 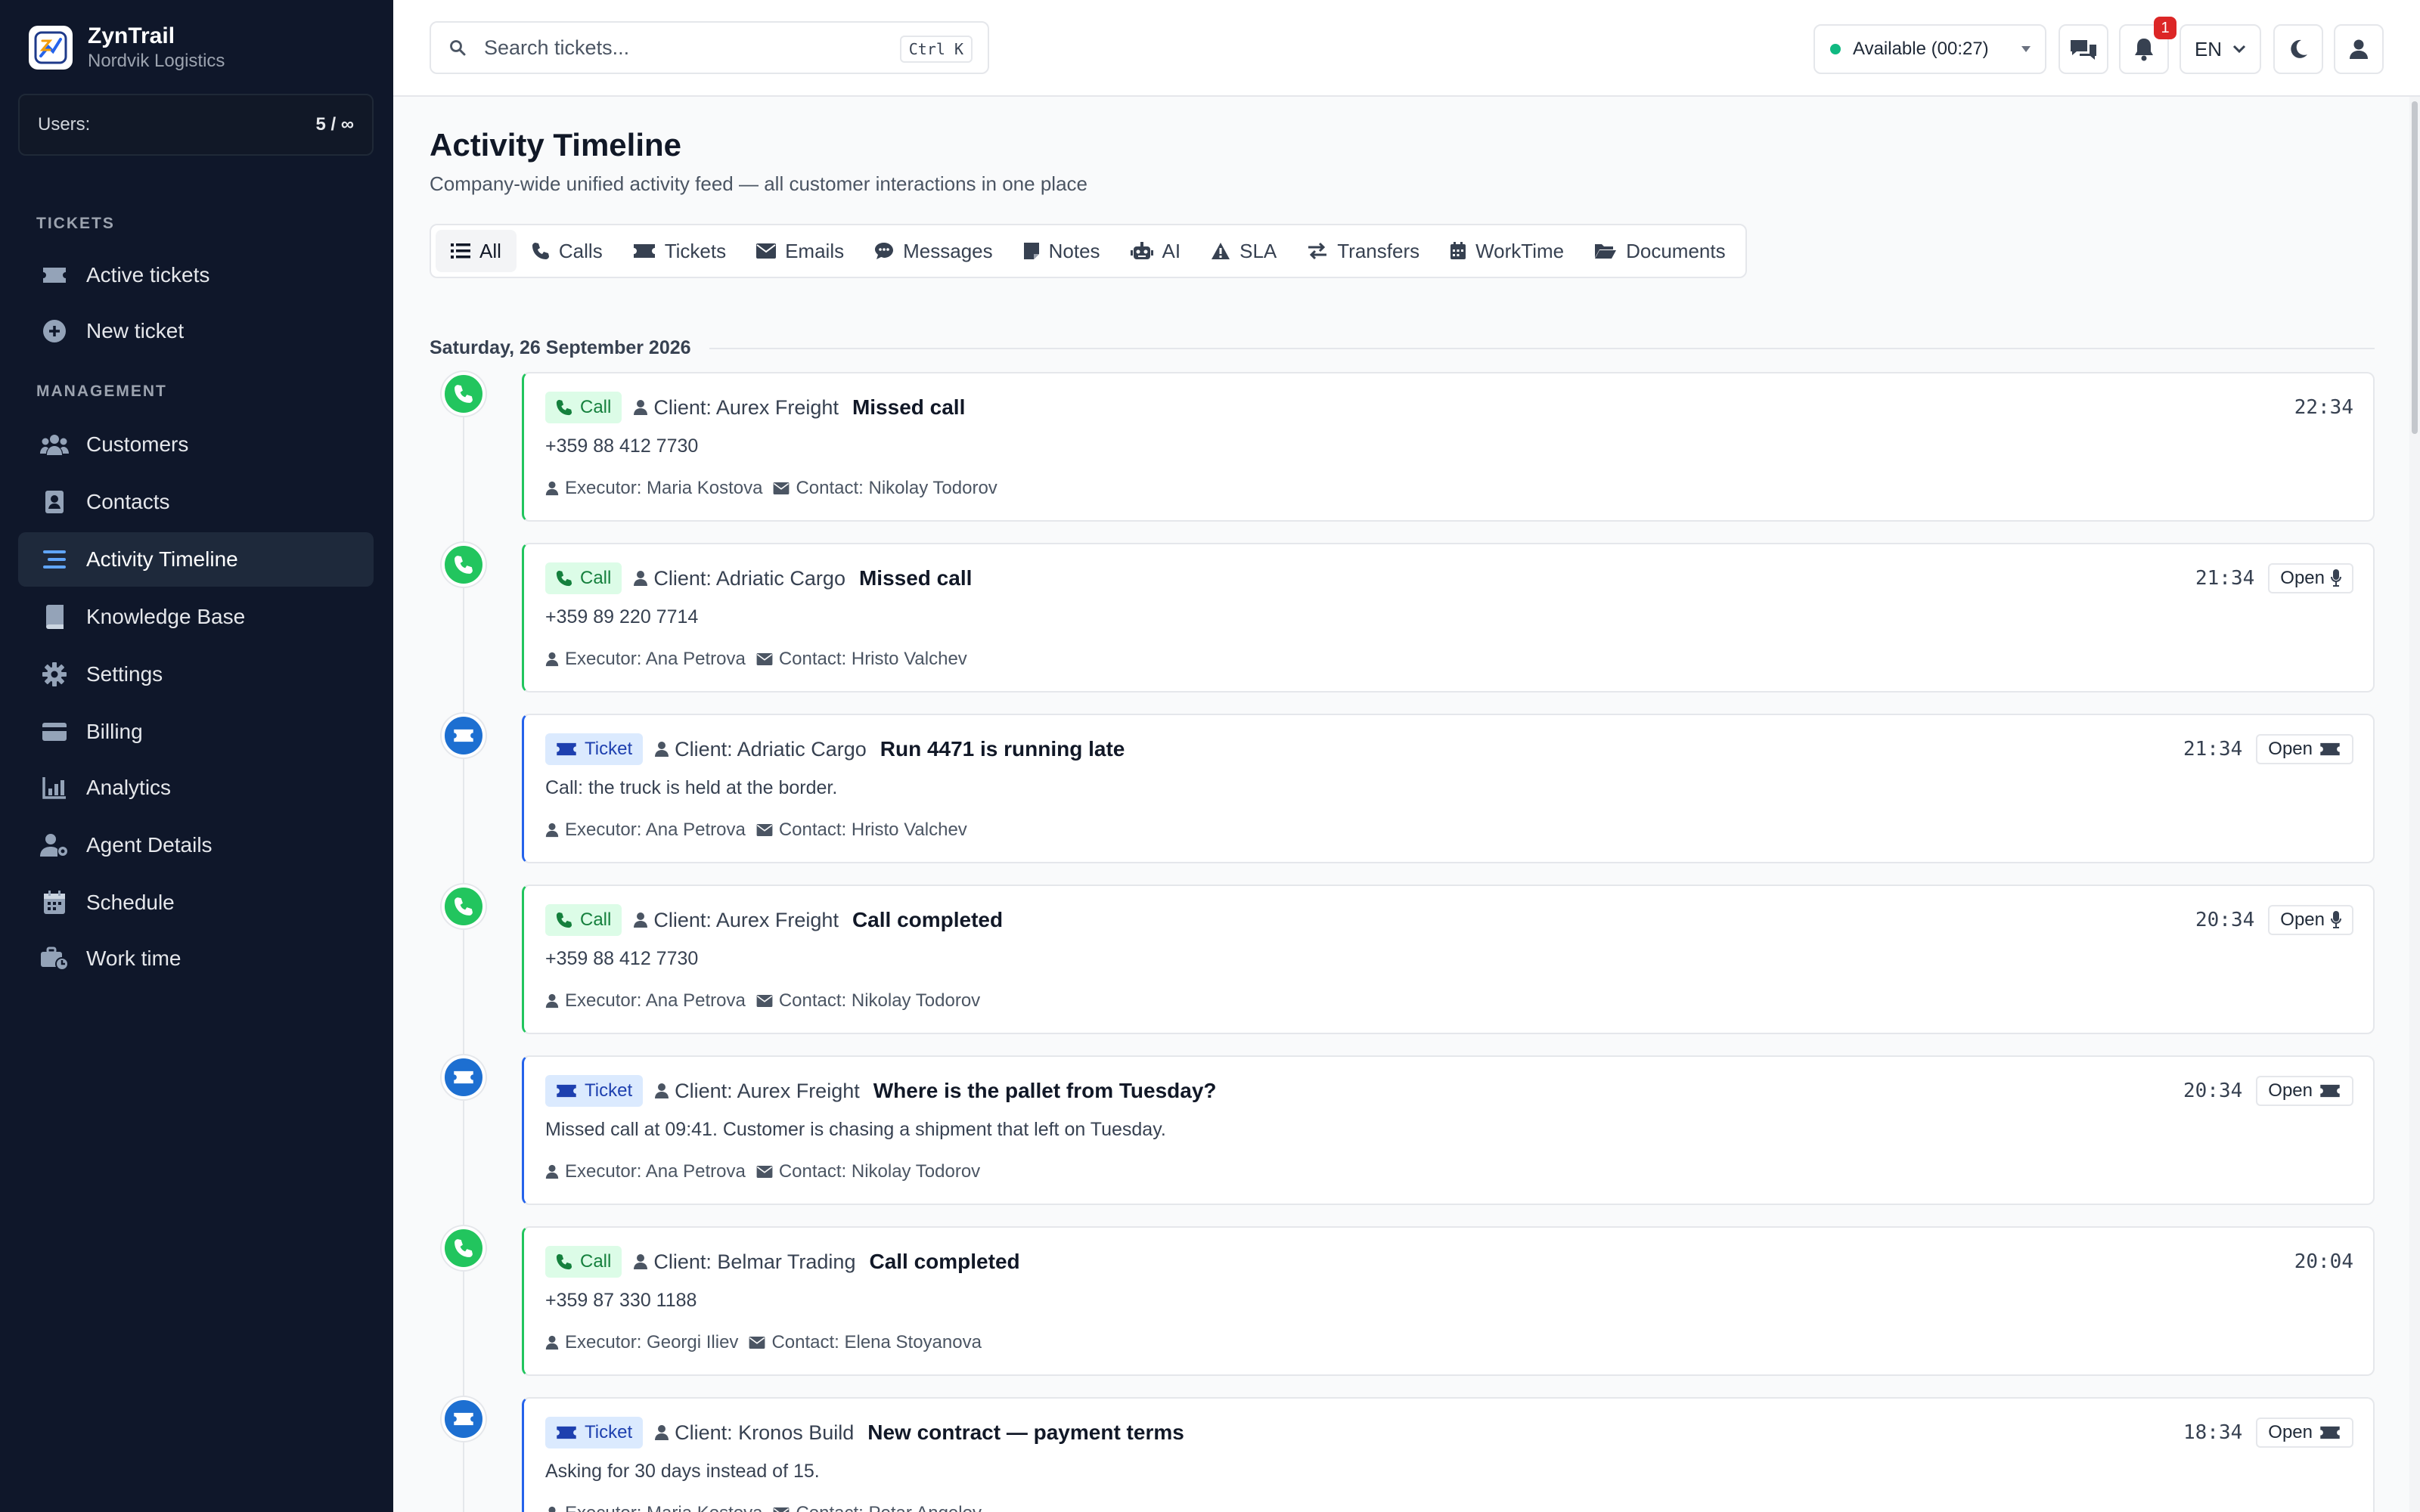 What do you see at coordinates (196, 444) in the screenshot?
I see `sidebar-item-customers: Customers` at bounding box center [196, 444].